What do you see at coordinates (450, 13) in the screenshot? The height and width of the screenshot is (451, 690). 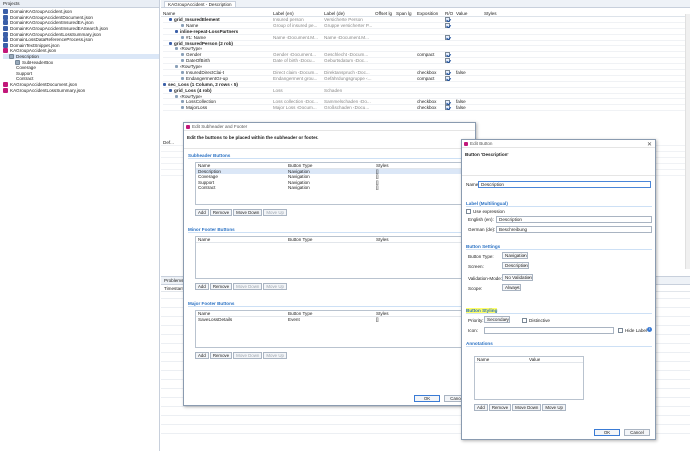 I see `column-header: R/O` at bounding box center [450, 13].